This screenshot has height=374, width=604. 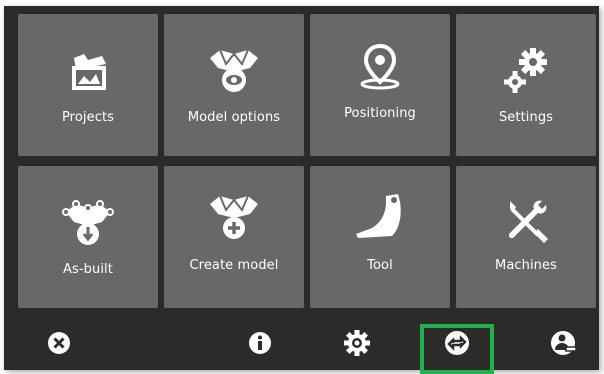 I want to click on tile-label: As-built, so click(x=88, y=269).